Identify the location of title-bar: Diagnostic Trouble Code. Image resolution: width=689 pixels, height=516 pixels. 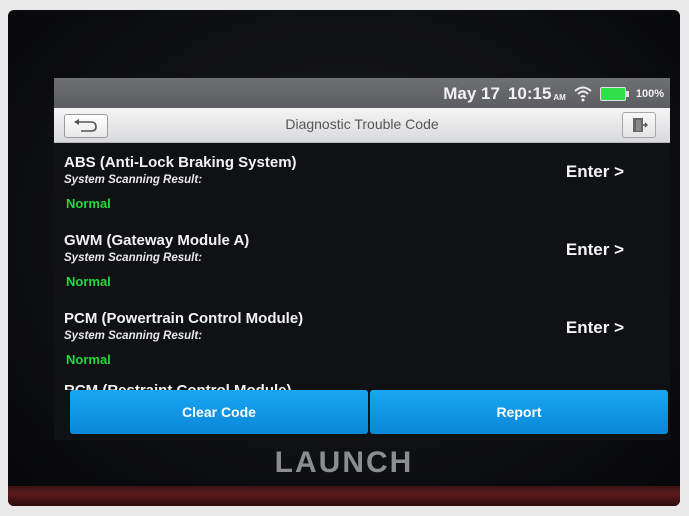
(362, 125).